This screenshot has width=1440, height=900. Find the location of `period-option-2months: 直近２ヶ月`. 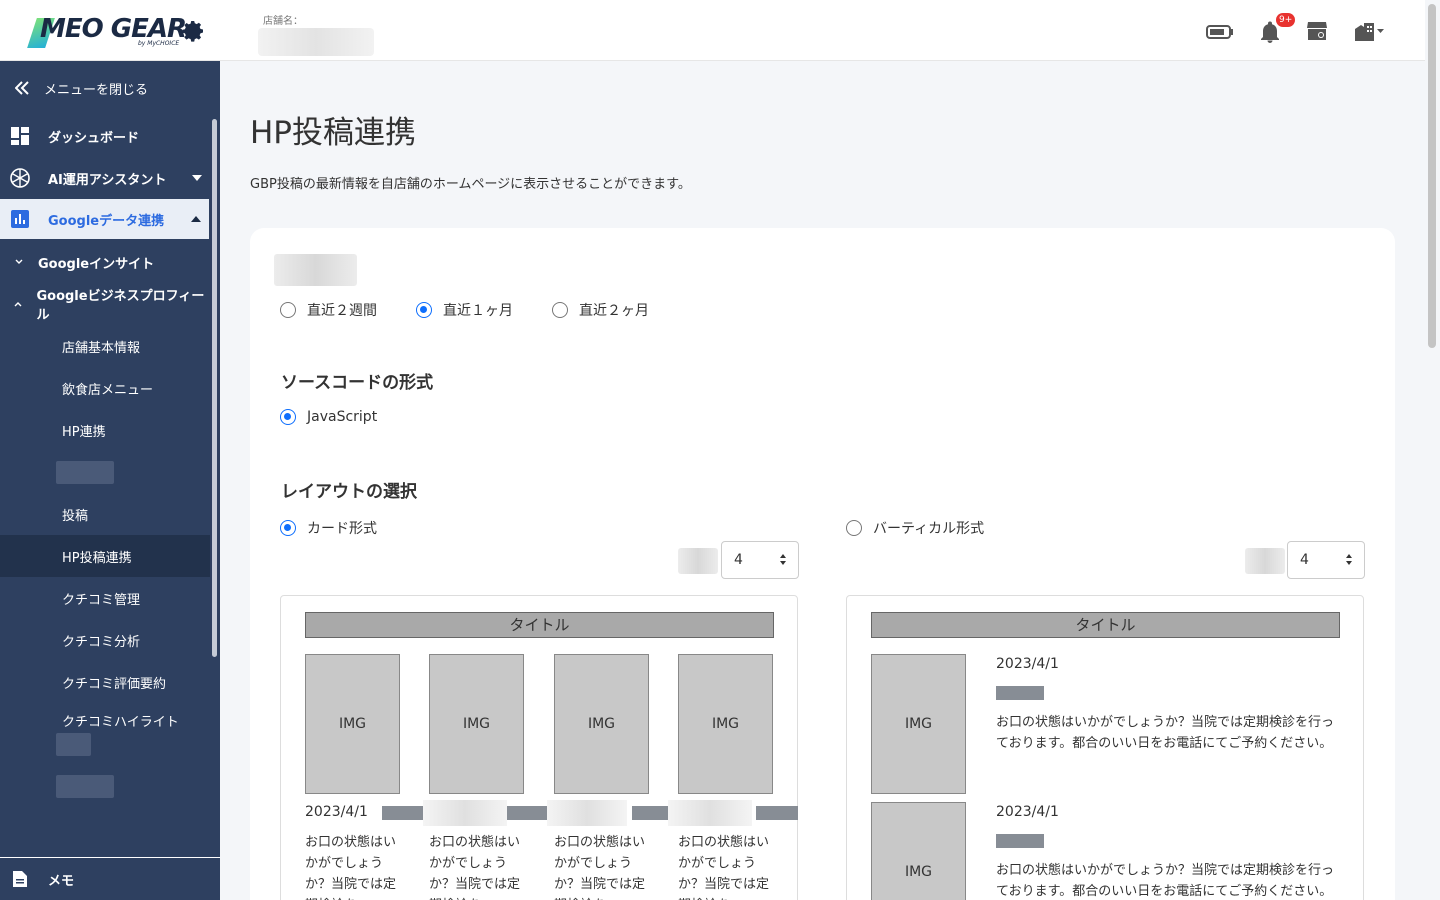

period-option-2months: 直近２ヶ月 is located at coordinates (600, 310).